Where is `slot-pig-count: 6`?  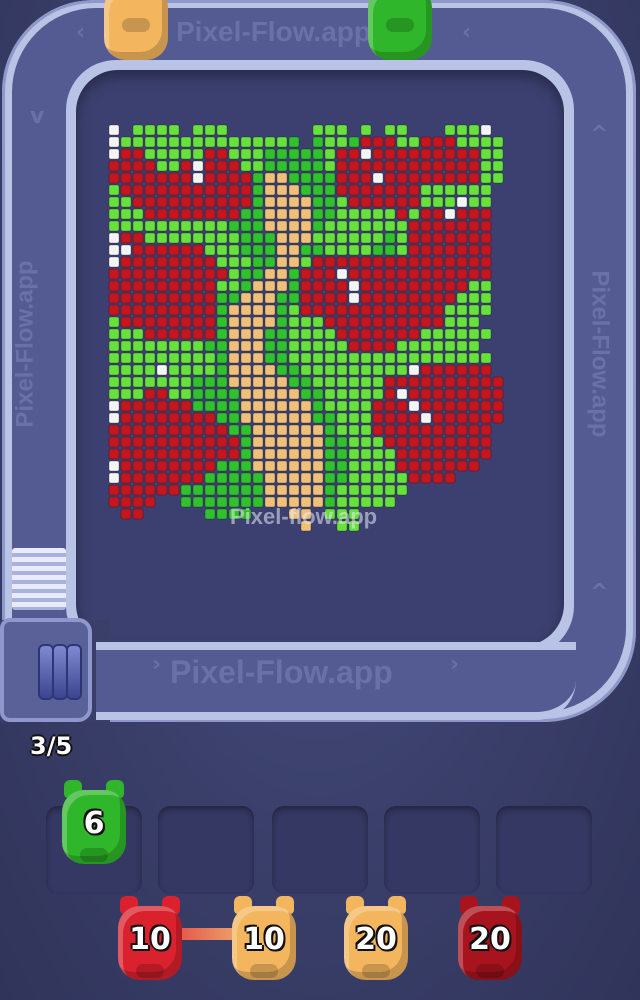
slot-pig-count: 6 is located at coordinates (94, 823).